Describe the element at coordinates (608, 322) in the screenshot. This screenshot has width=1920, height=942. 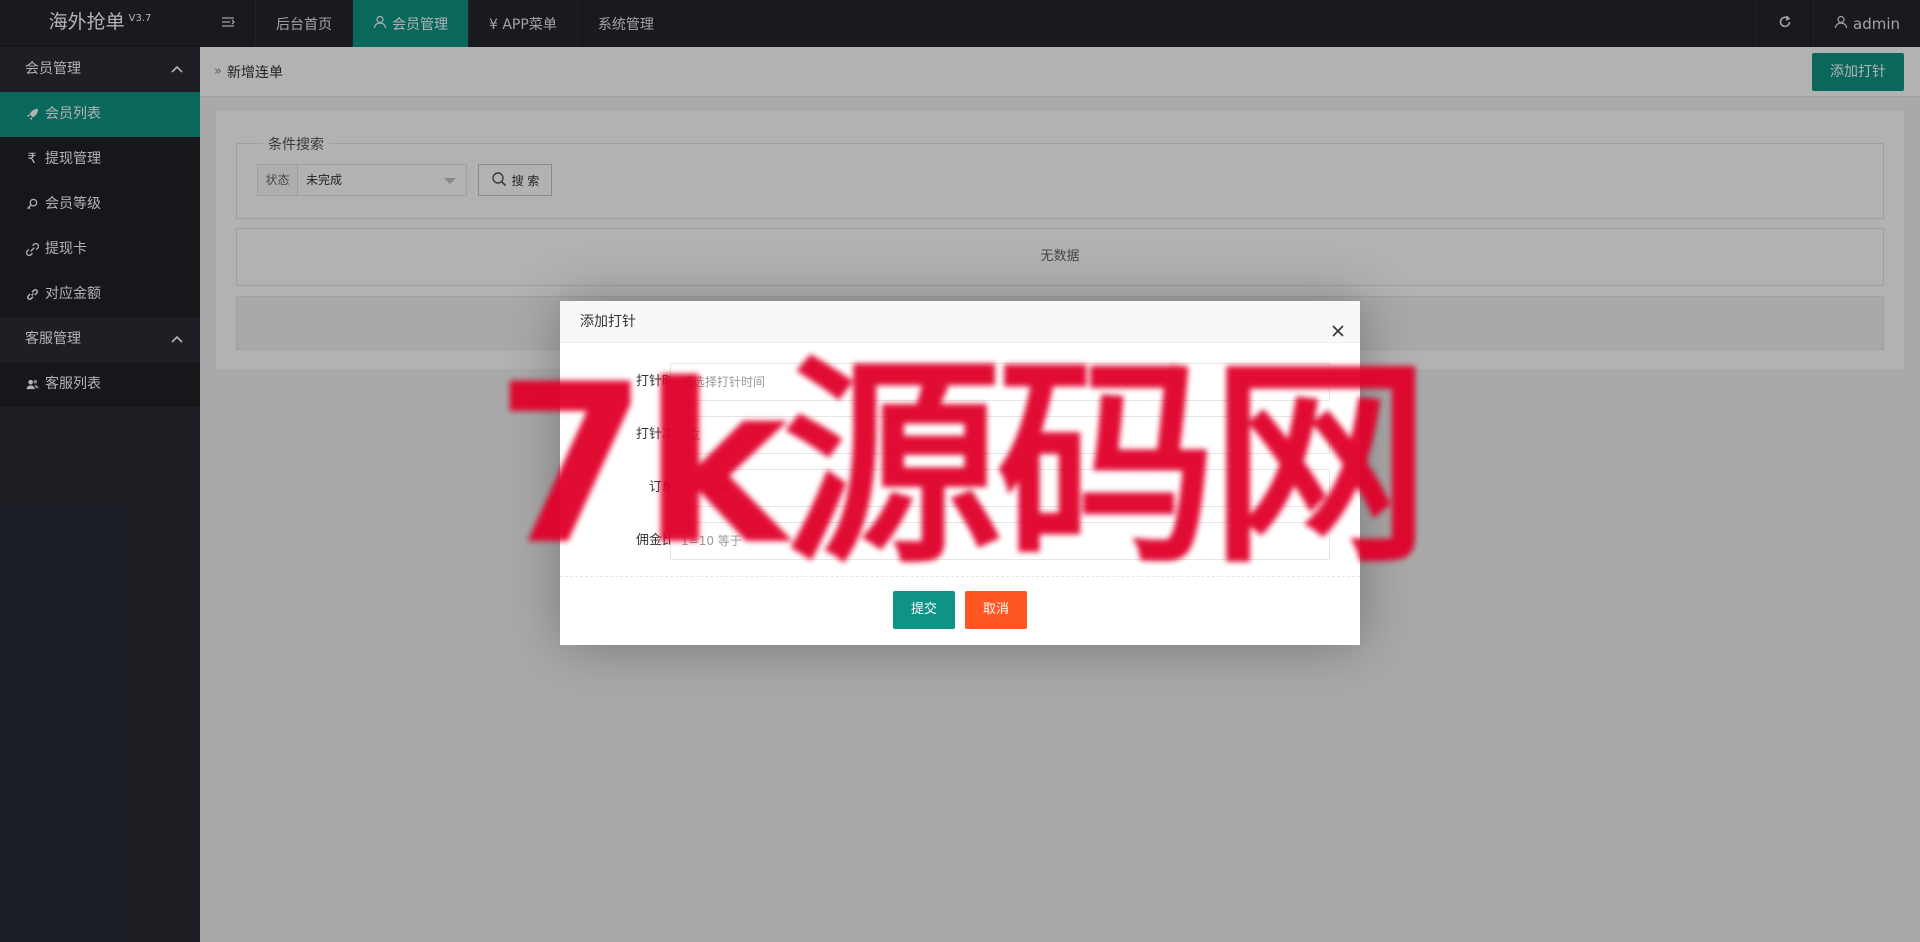
I see `dialog-title: 添加打针` at that location.